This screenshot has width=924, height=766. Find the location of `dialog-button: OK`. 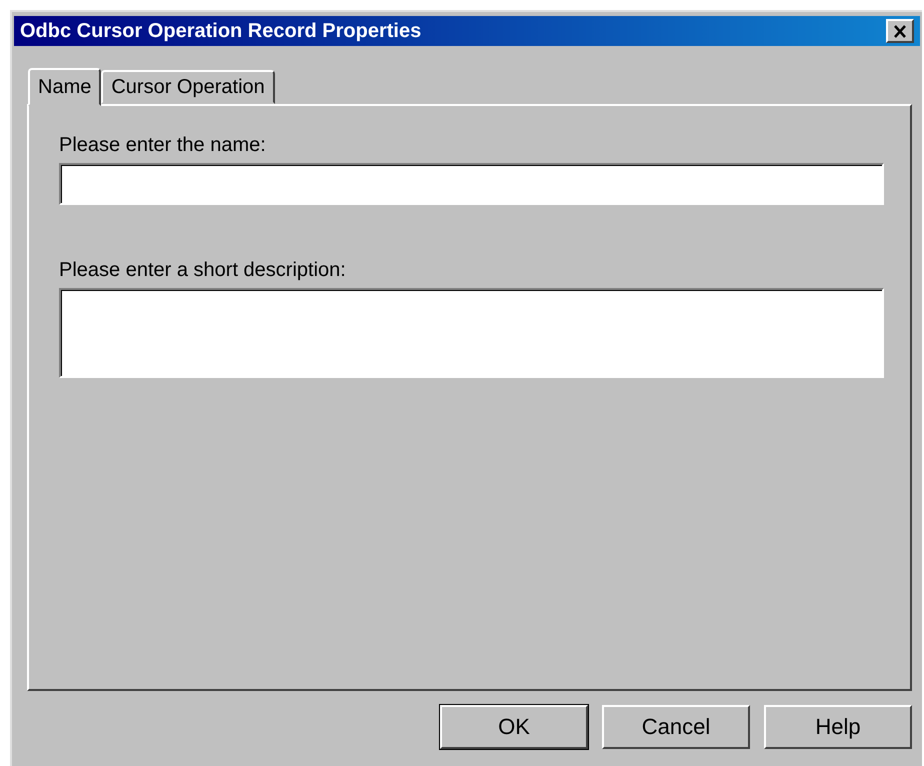

dialog-button: OK is located at coordinates (514, 727).